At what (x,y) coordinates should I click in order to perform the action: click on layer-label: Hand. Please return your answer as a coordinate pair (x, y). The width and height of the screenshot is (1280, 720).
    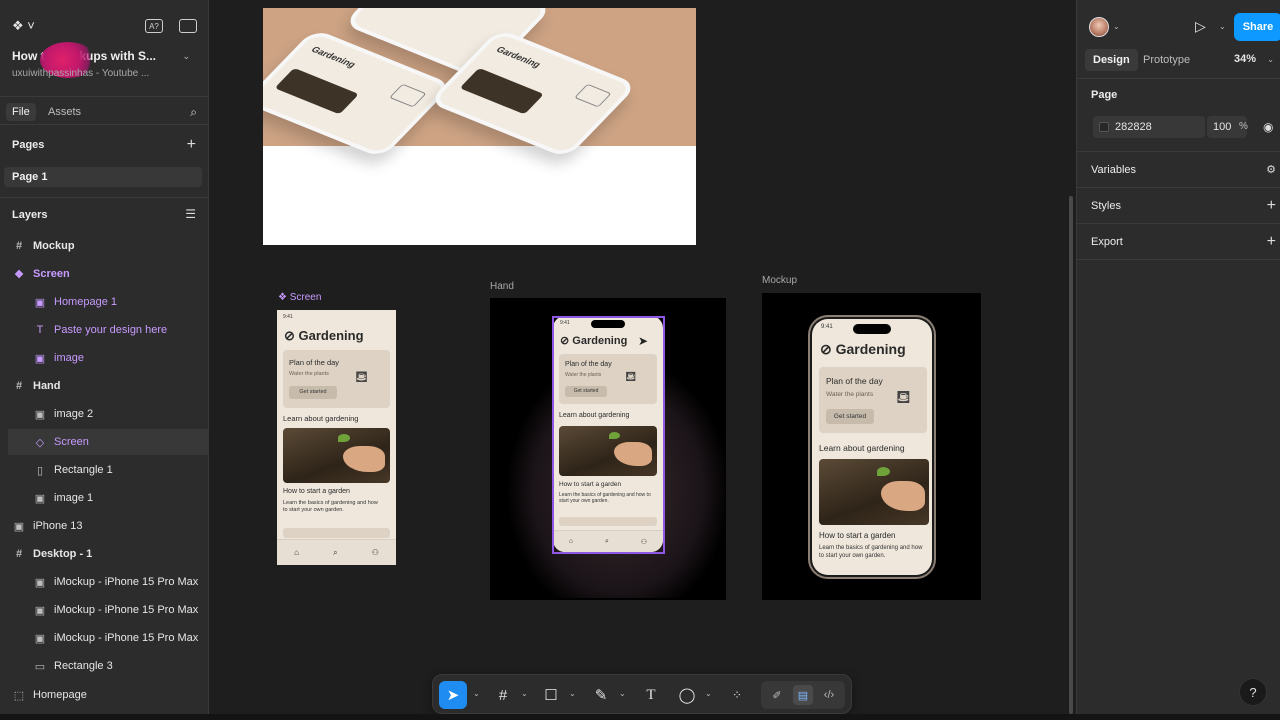
    Looking at the image, I should click on (47, 386).